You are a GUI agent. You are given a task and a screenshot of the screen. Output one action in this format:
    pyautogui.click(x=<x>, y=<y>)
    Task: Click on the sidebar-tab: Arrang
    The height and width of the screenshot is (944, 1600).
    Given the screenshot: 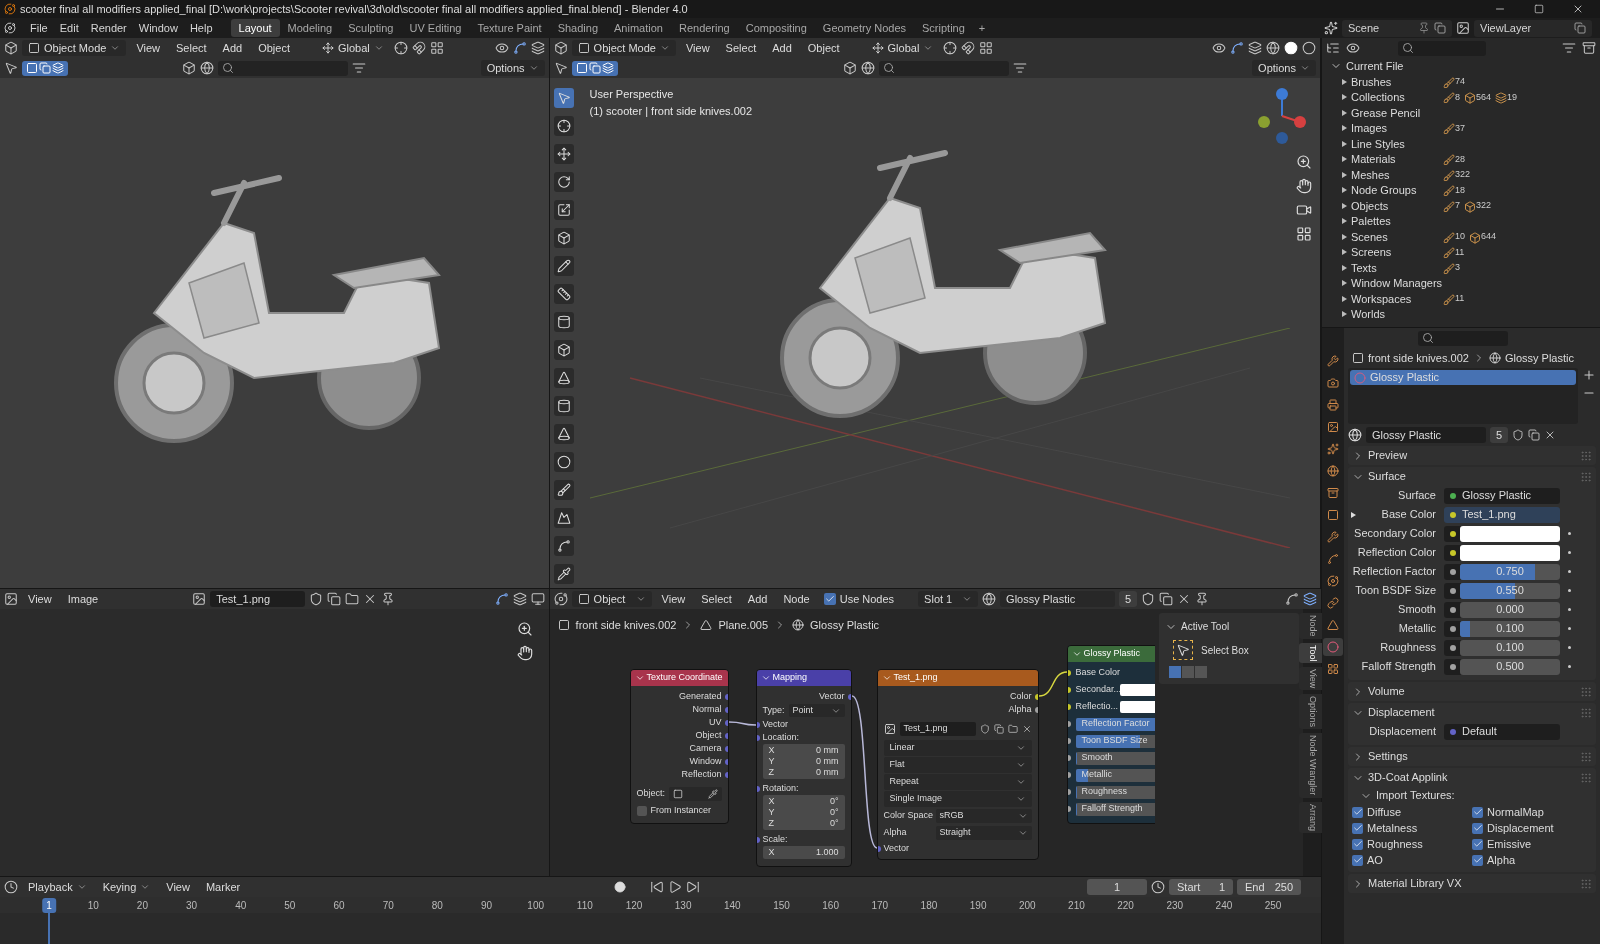 What is the action you would take?
    pyautogui.click(x=1312, y=817)
    